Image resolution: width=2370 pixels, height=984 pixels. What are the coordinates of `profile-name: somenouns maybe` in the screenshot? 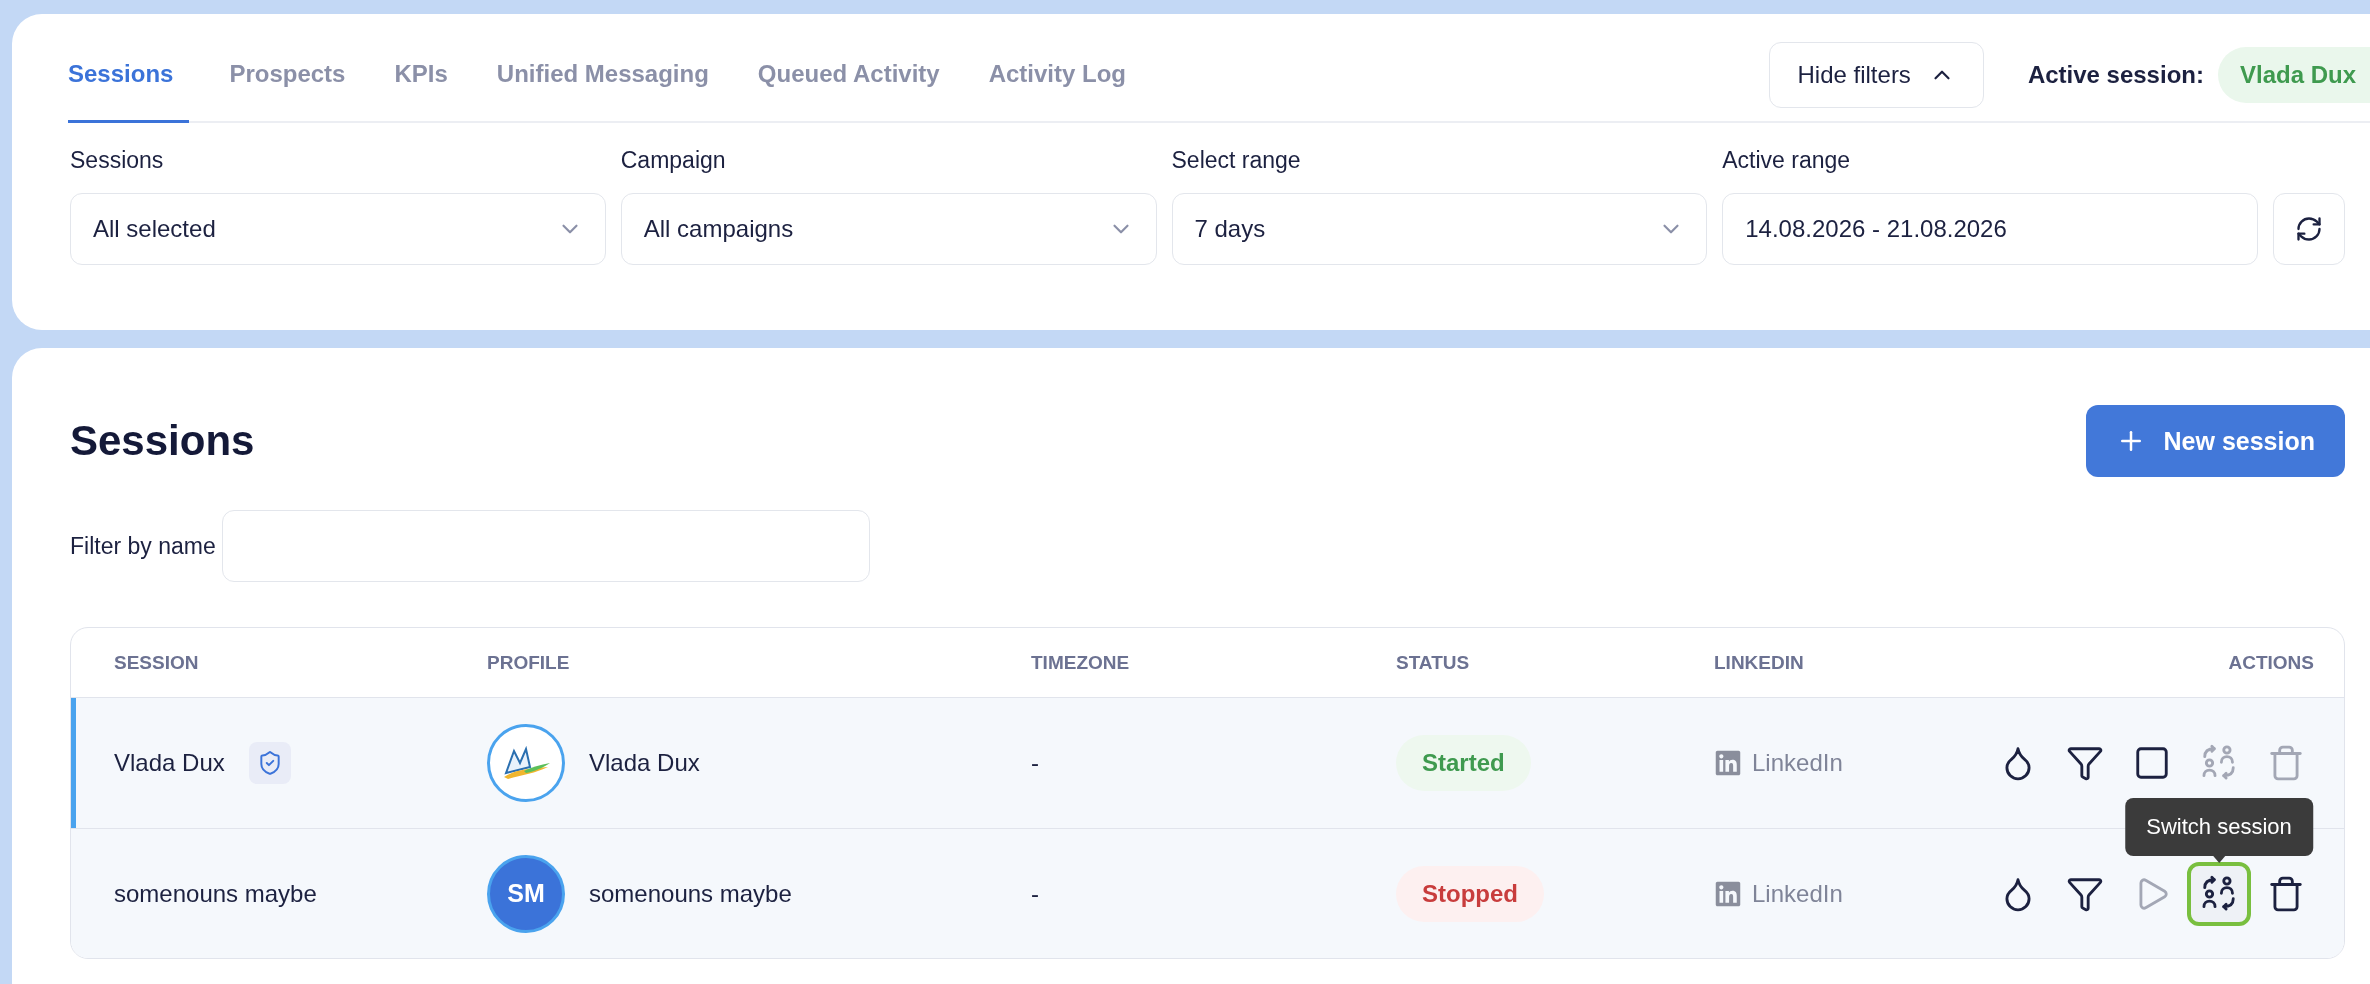 It's located at (690, 893).